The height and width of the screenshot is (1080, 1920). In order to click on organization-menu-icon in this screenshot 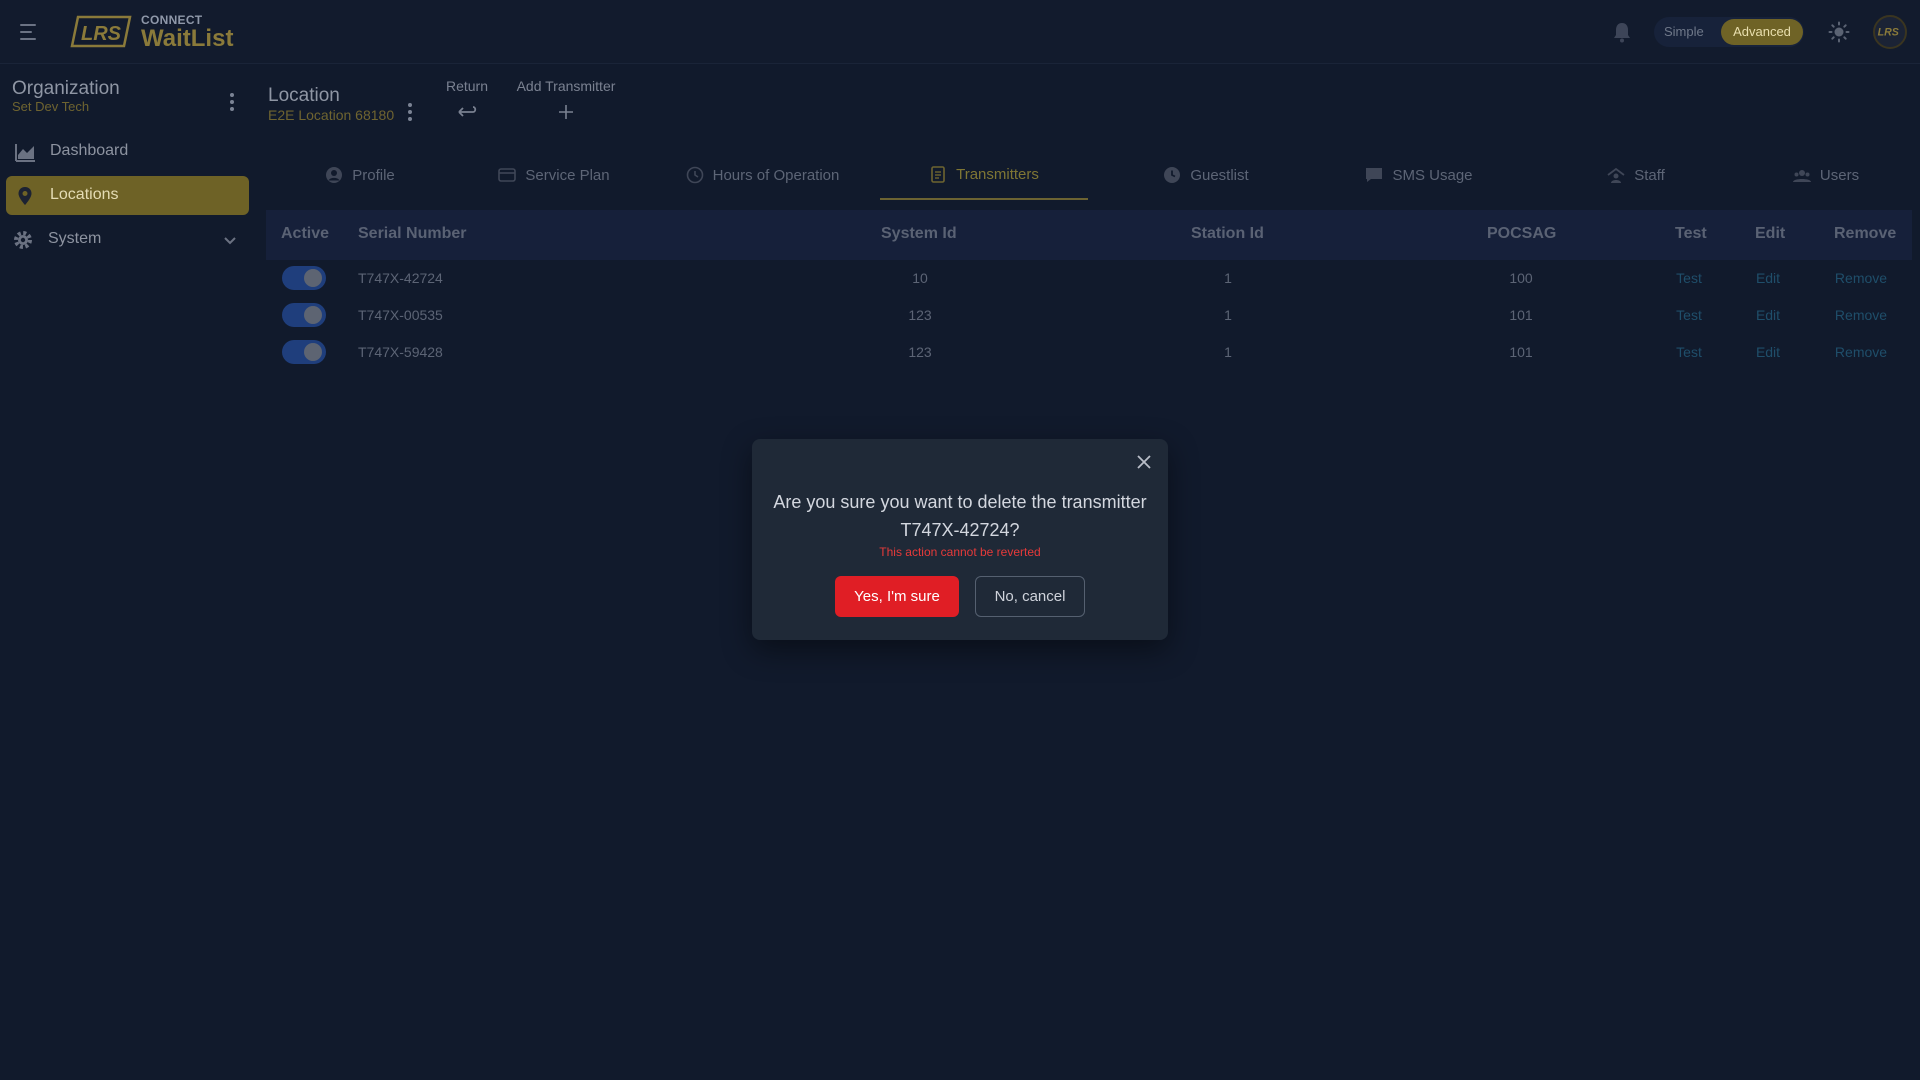, I will do `click(232, 101)`.